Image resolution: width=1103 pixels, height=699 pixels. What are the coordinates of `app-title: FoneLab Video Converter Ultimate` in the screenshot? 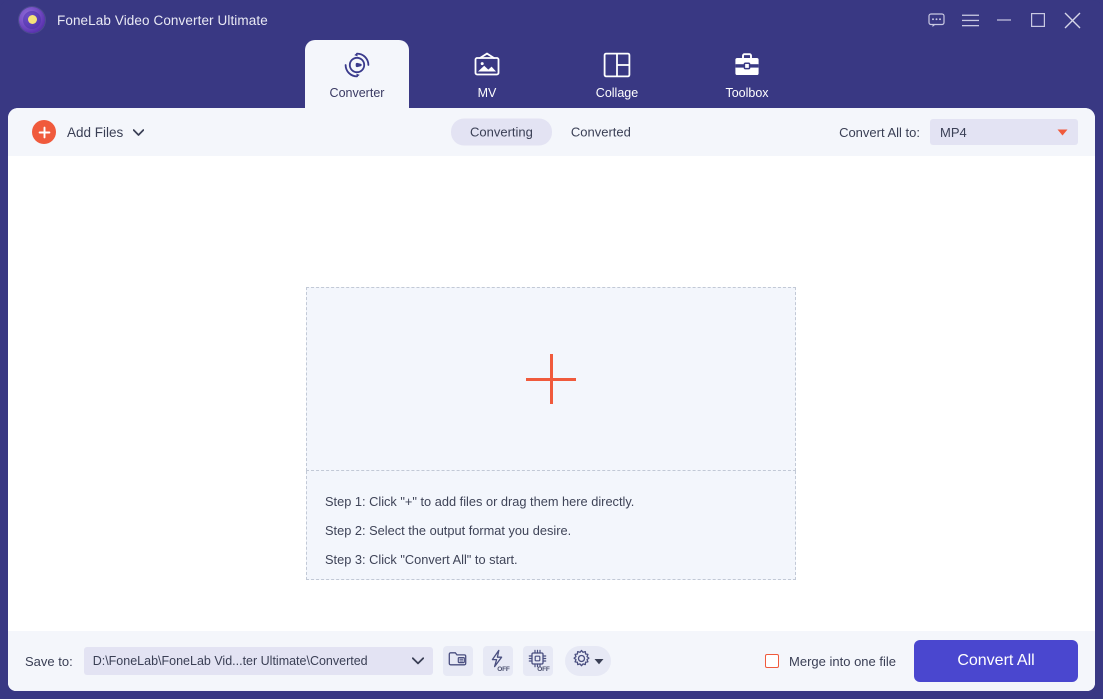 It's located at (162, 20).